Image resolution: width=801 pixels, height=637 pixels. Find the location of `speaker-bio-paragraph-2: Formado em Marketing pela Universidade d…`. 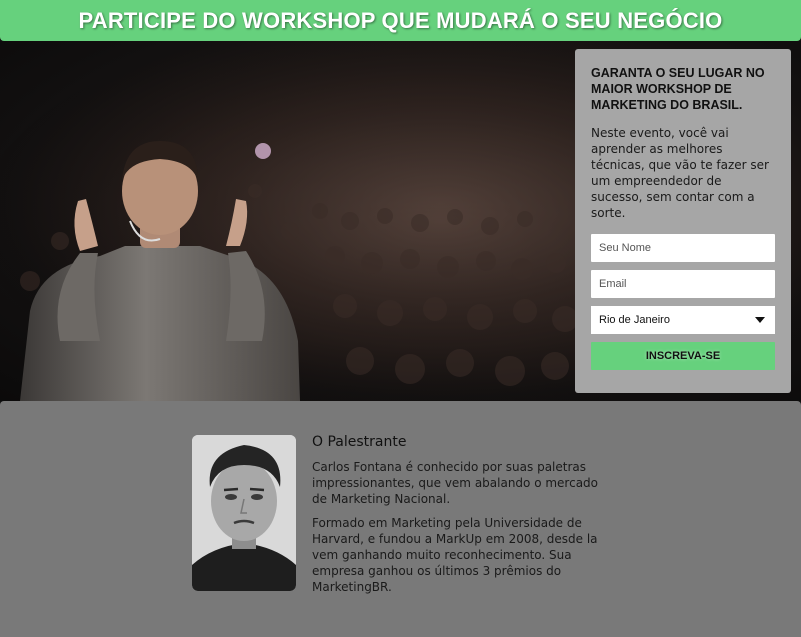

speaker-bio-paragraph-2: Formado em Marketing pela Universidade d… is located at coordinates (455, 555).